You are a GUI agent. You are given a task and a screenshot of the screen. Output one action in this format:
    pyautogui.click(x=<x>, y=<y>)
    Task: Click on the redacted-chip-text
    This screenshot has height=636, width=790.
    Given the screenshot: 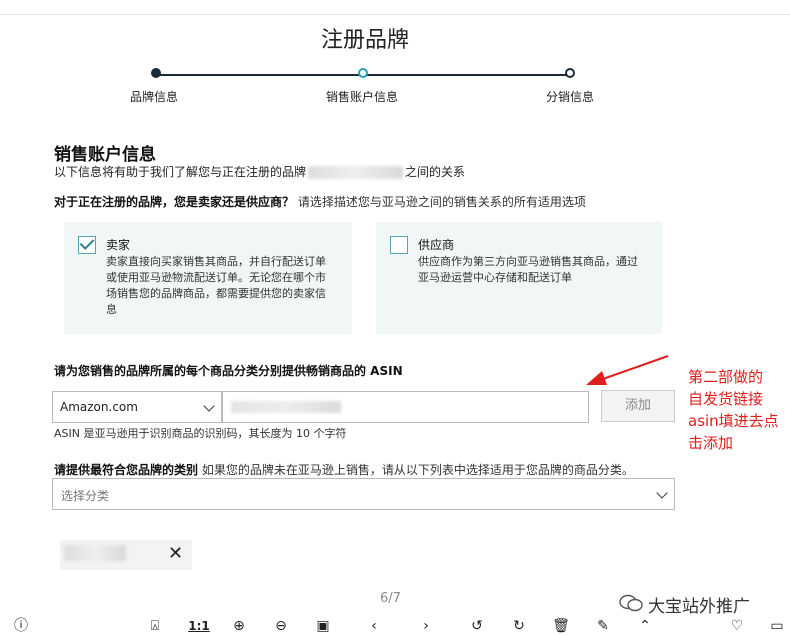 What is the action you would take?
    pyautogui.click(x=95, y=553)
    